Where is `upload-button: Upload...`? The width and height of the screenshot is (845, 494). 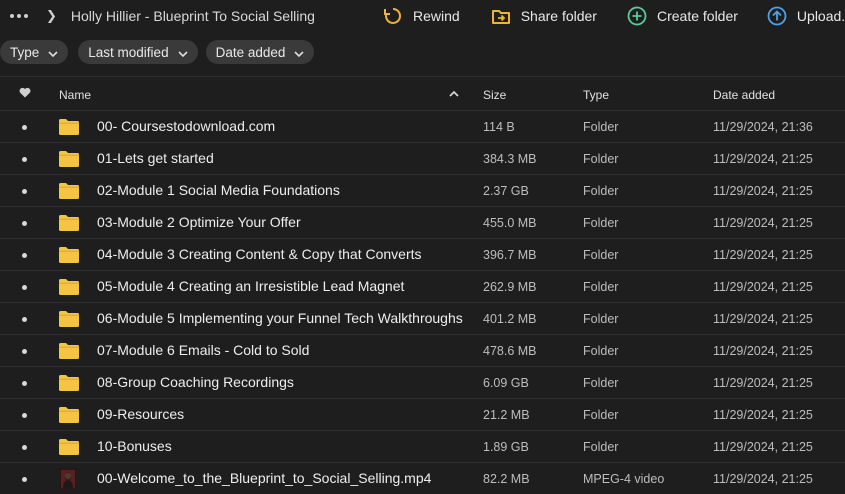 upload-button: Upload... is located at coordinates (806, 16).